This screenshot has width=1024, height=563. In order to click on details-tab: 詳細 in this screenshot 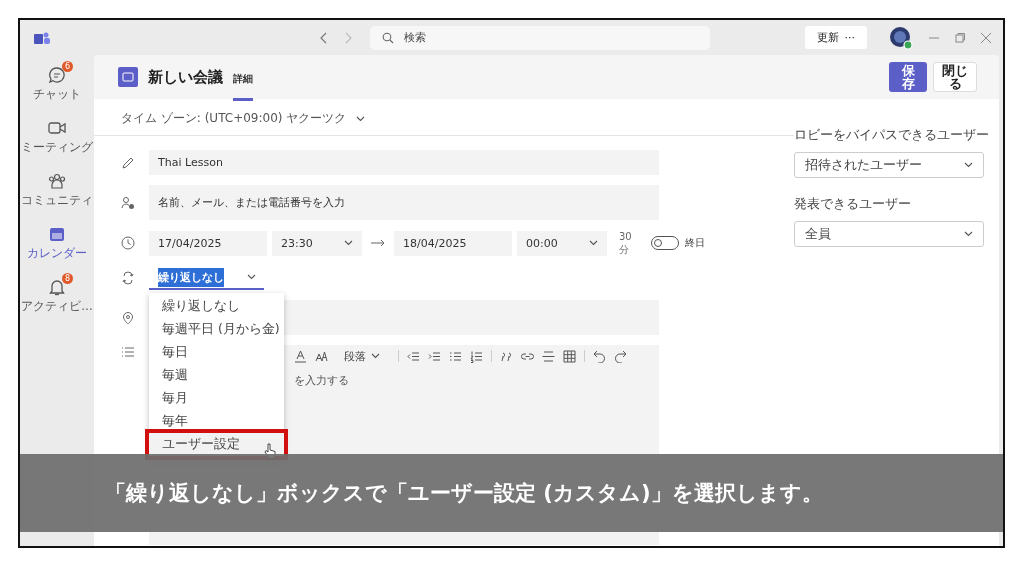, I will do `click(243, 80)`.